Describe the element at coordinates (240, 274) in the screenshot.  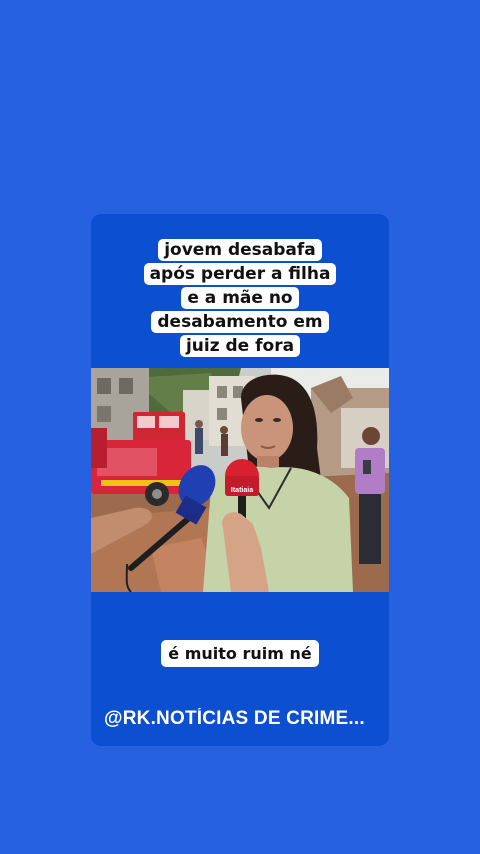
I see `caption-line: após perder a filha` at that location.